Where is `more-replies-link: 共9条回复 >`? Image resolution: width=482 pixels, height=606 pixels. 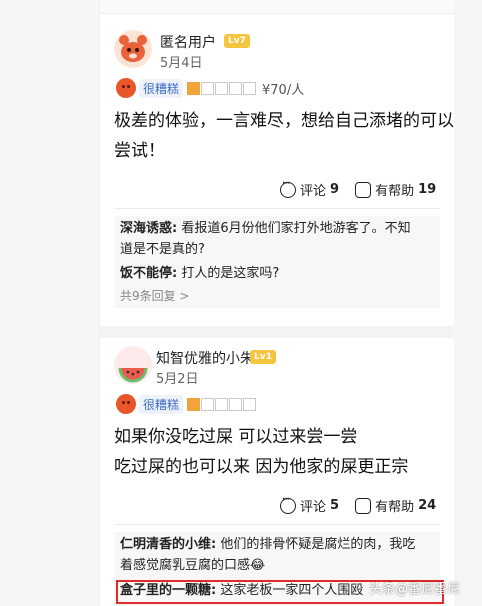 more-replies-link: 共9条回复 > is located at coordinates (277, 295).